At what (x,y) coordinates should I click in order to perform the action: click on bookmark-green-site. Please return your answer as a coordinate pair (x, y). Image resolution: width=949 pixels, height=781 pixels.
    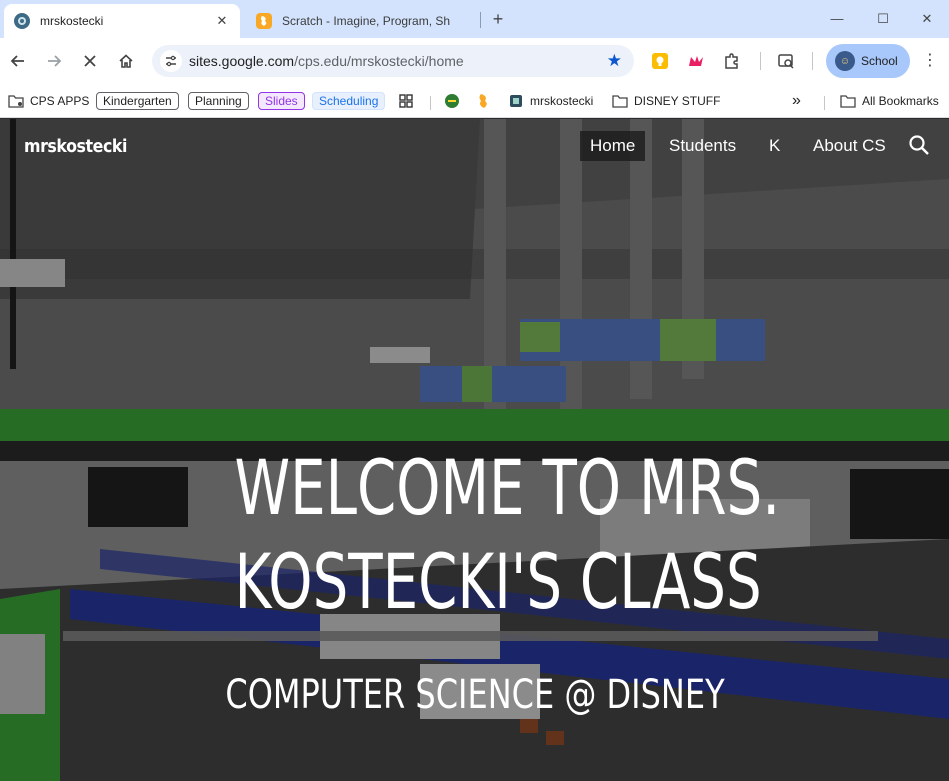
    Looking at the image, I should click on (455, 101).